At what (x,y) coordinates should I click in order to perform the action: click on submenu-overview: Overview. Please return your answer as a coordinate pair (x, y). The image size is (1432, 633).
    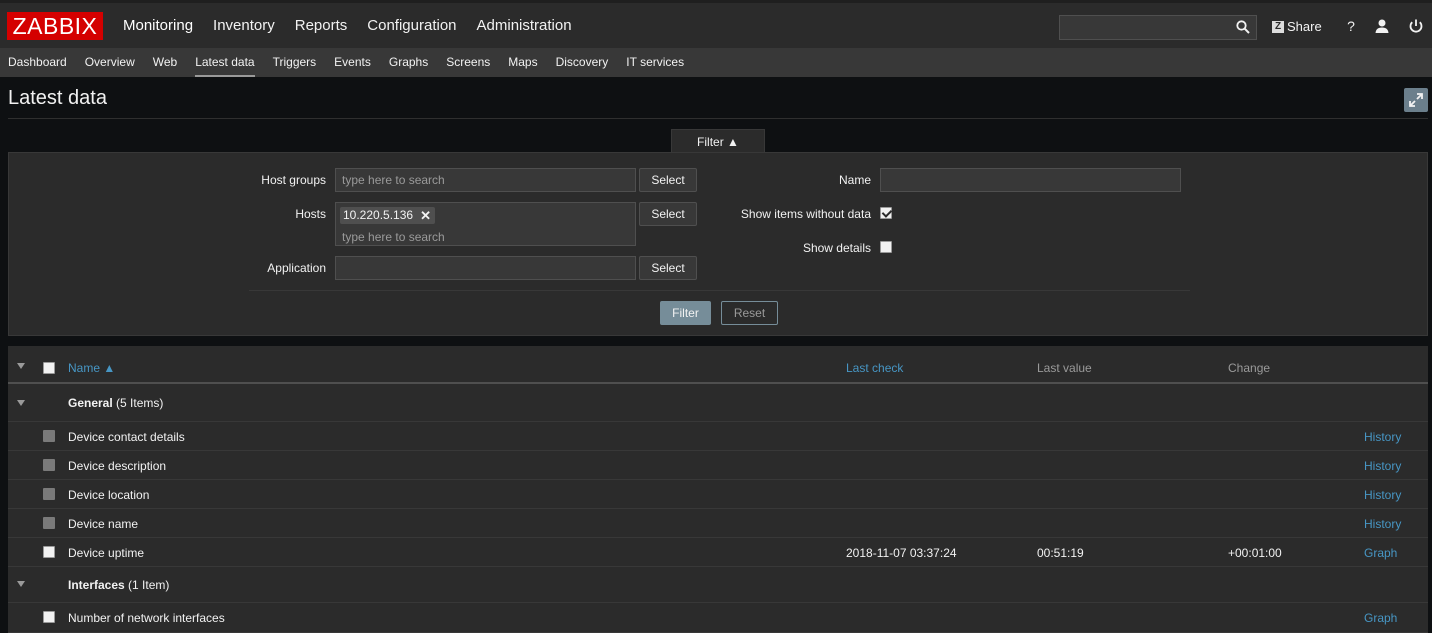
    Looking at the image, I should click on (110, 62).